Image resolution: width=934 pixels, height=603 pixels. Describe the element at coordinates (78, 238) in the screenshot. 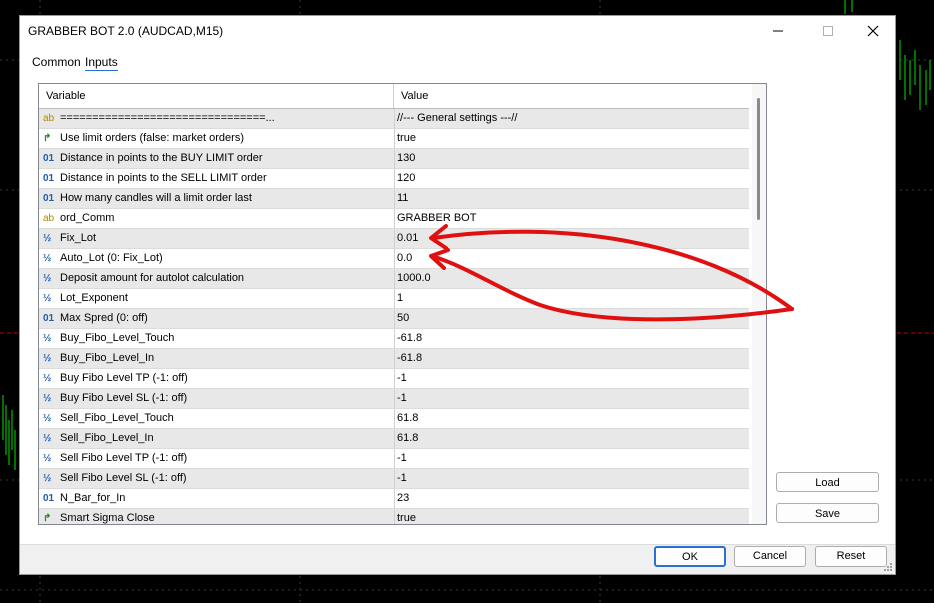

I see `variable-name: Fix_Lot` at that location.